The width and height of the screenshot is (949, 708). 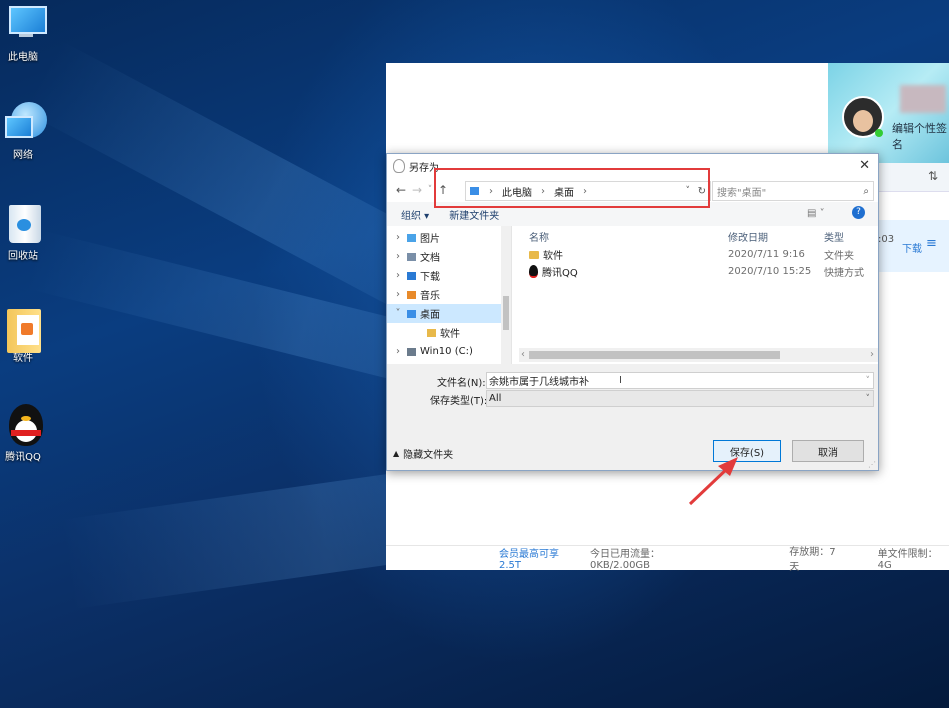 I want to click on computer-icon, so click(x=25, y=24).